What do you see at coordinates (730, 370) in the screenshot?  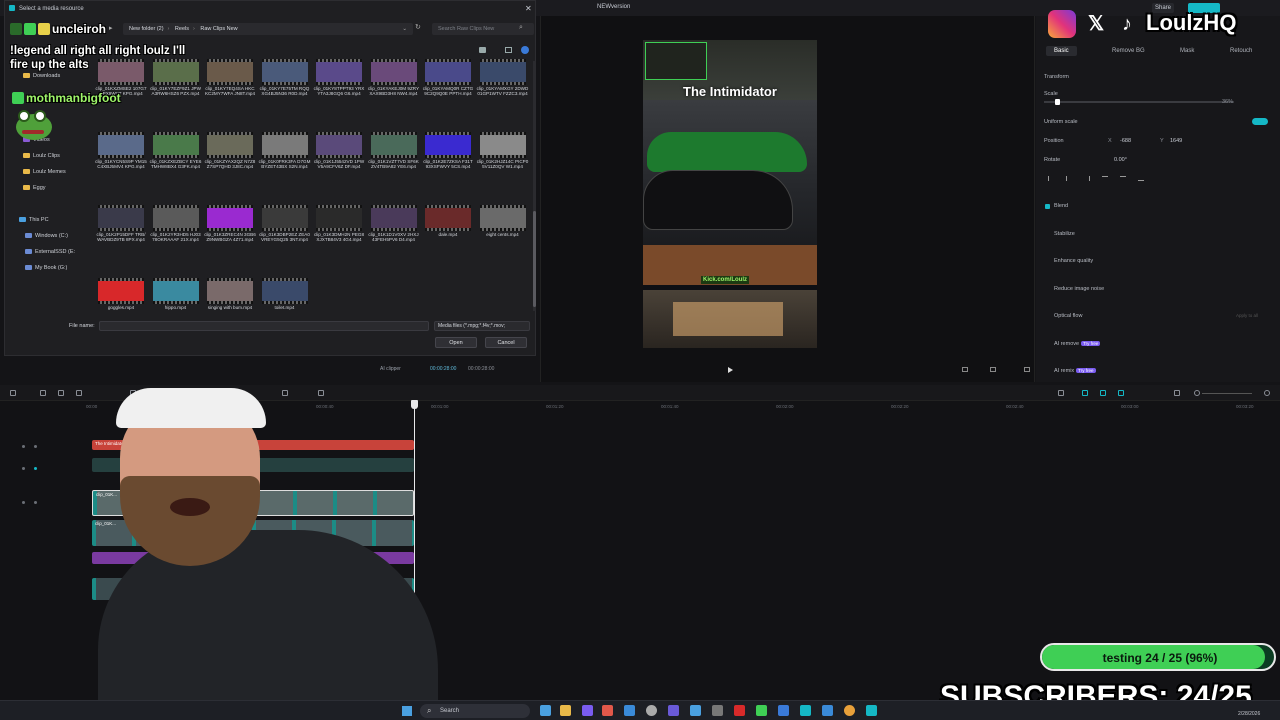 I see `play-icon` at bounding box center [730, 370].